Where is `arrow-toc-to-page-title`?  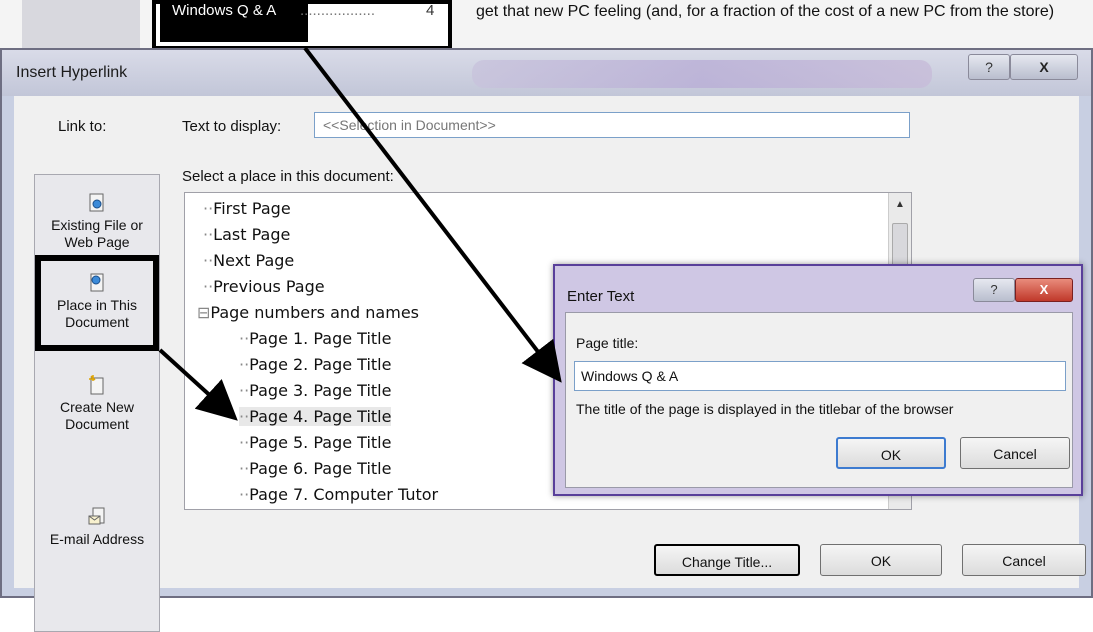 arrow-toc-to-page-title is located at coordinates (432, 214).